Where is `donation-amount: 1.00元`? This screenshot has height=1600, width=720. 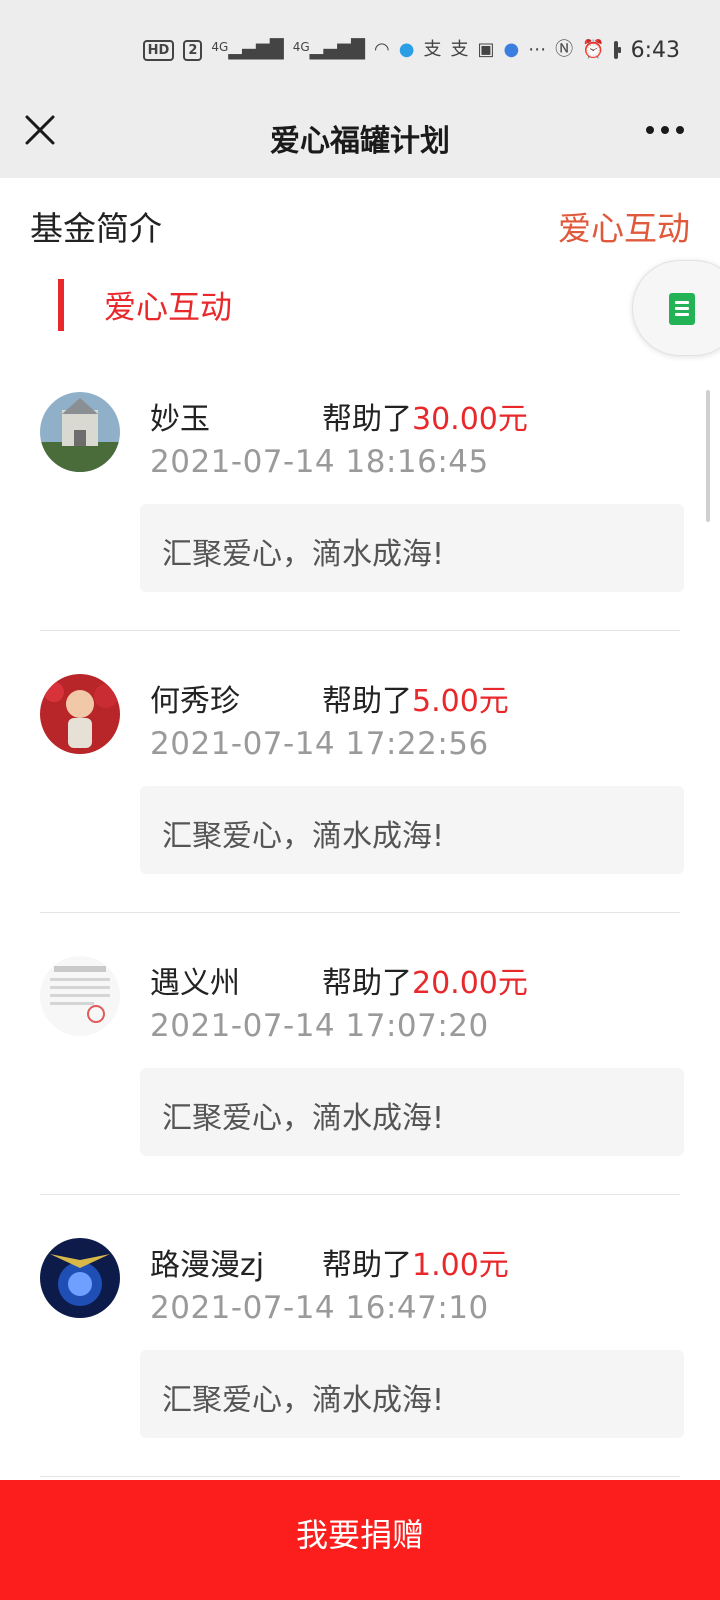 donation-amount: 1.00元 is located at coordinates (460, 1265).